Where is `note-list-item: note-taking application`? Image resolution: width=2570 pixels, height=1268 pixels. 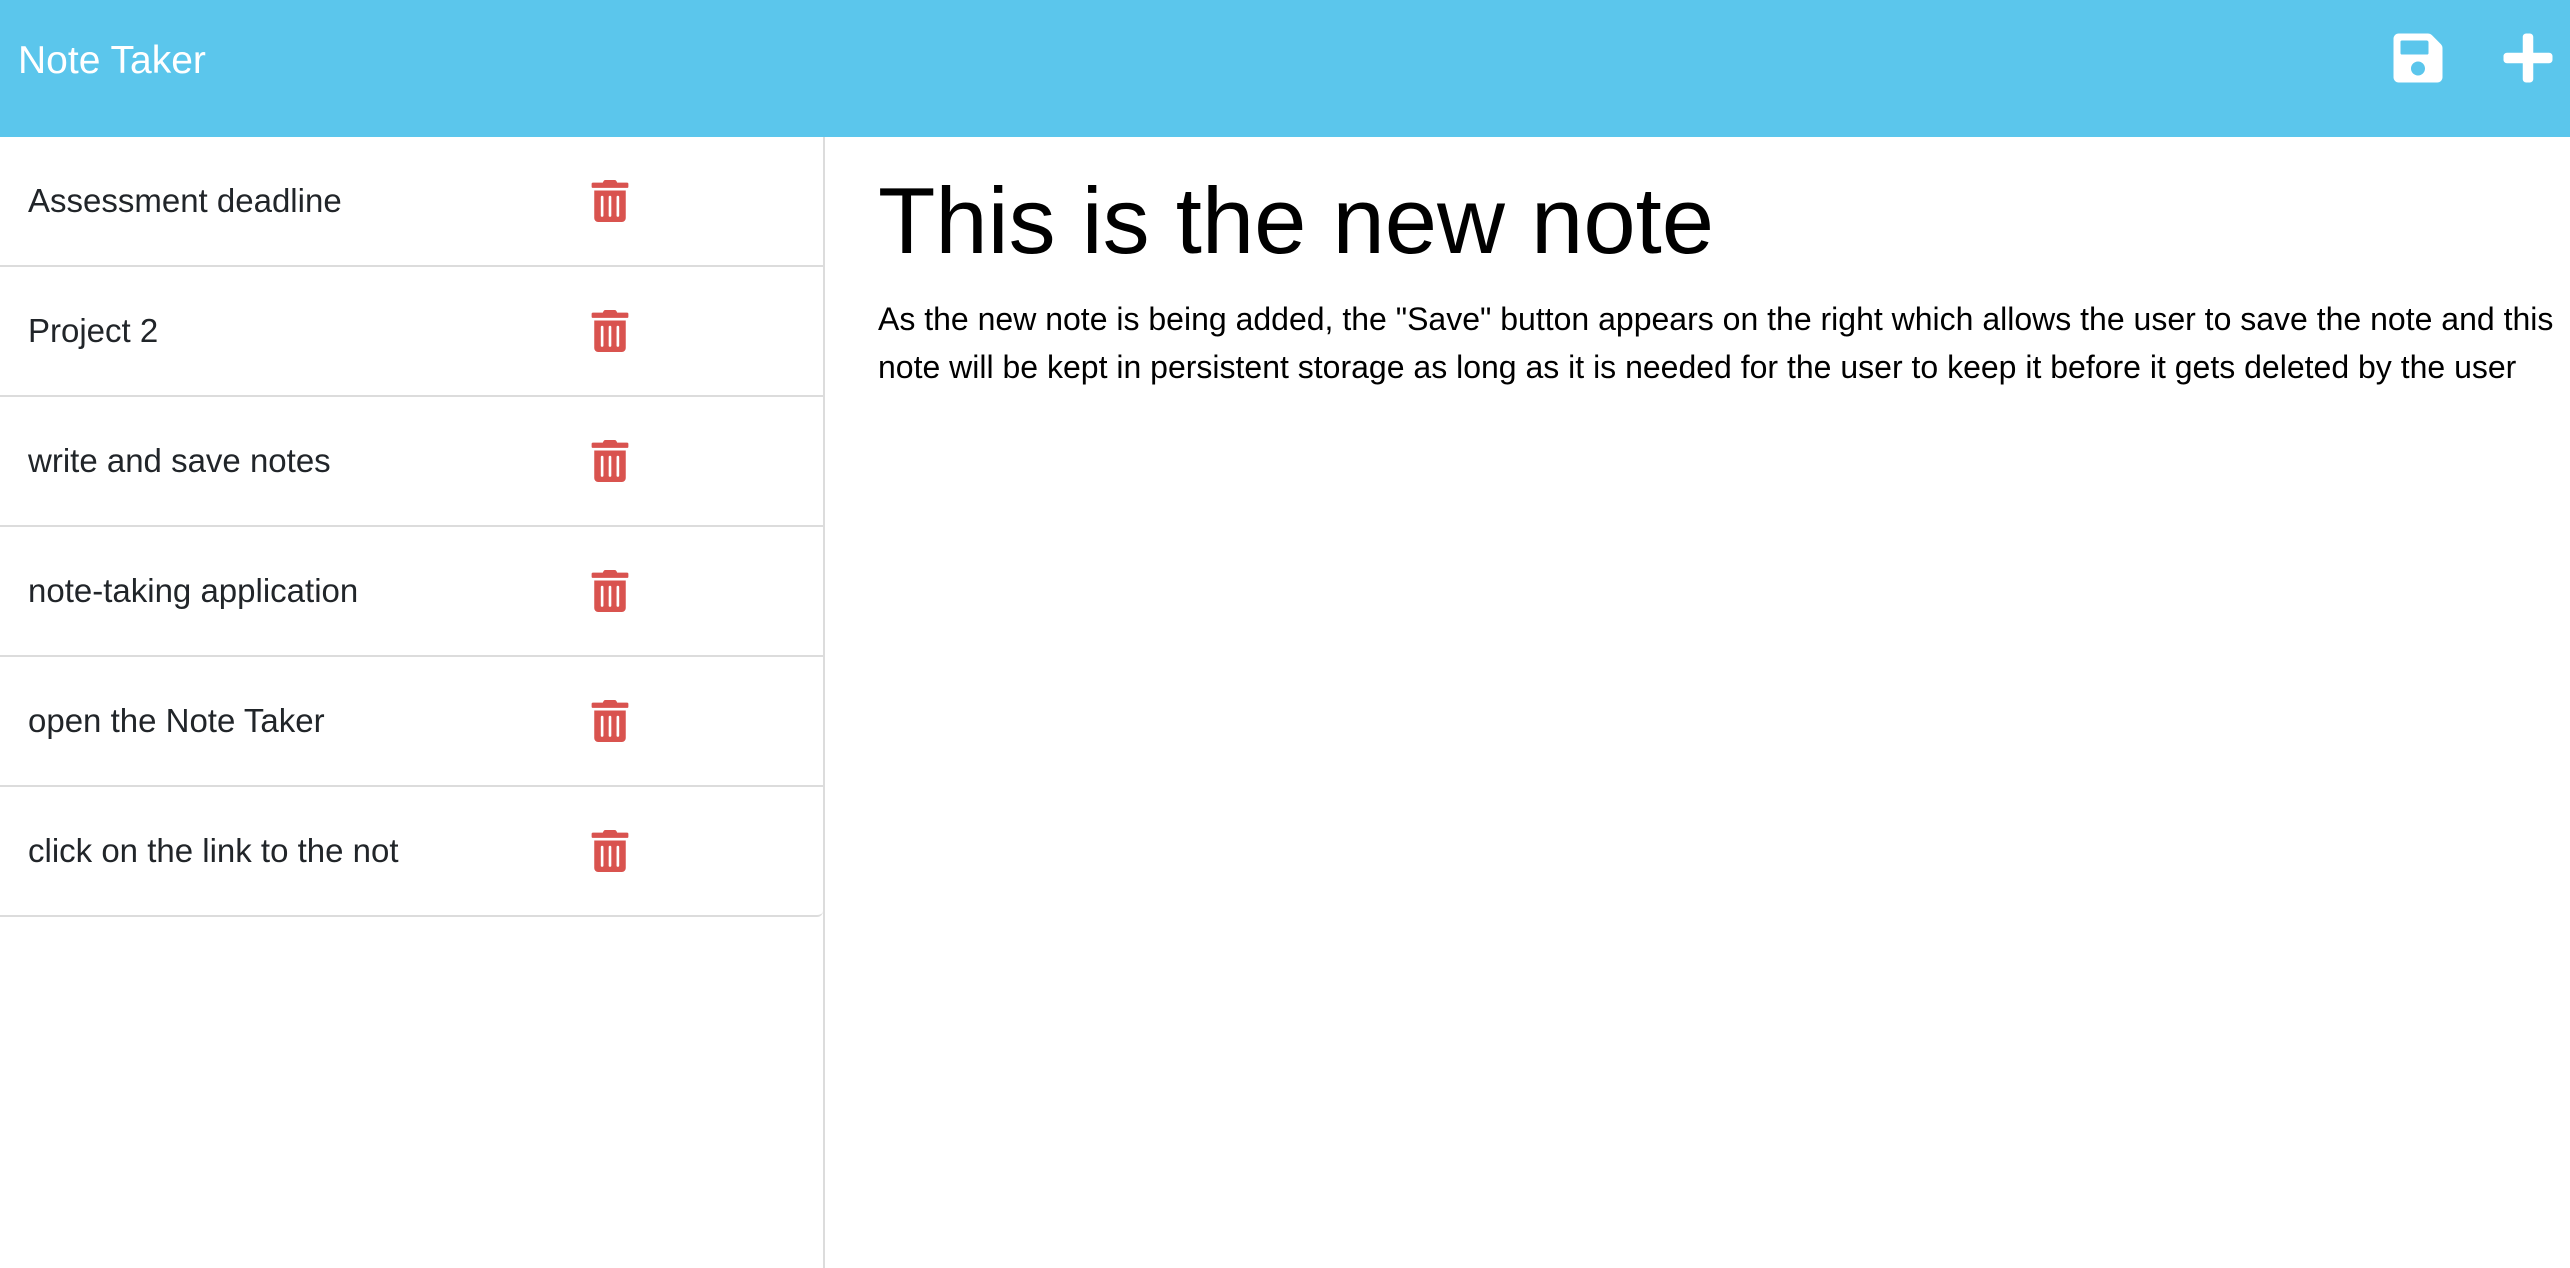
note-list-item: note-taking application is located at coordinates (411, 590).